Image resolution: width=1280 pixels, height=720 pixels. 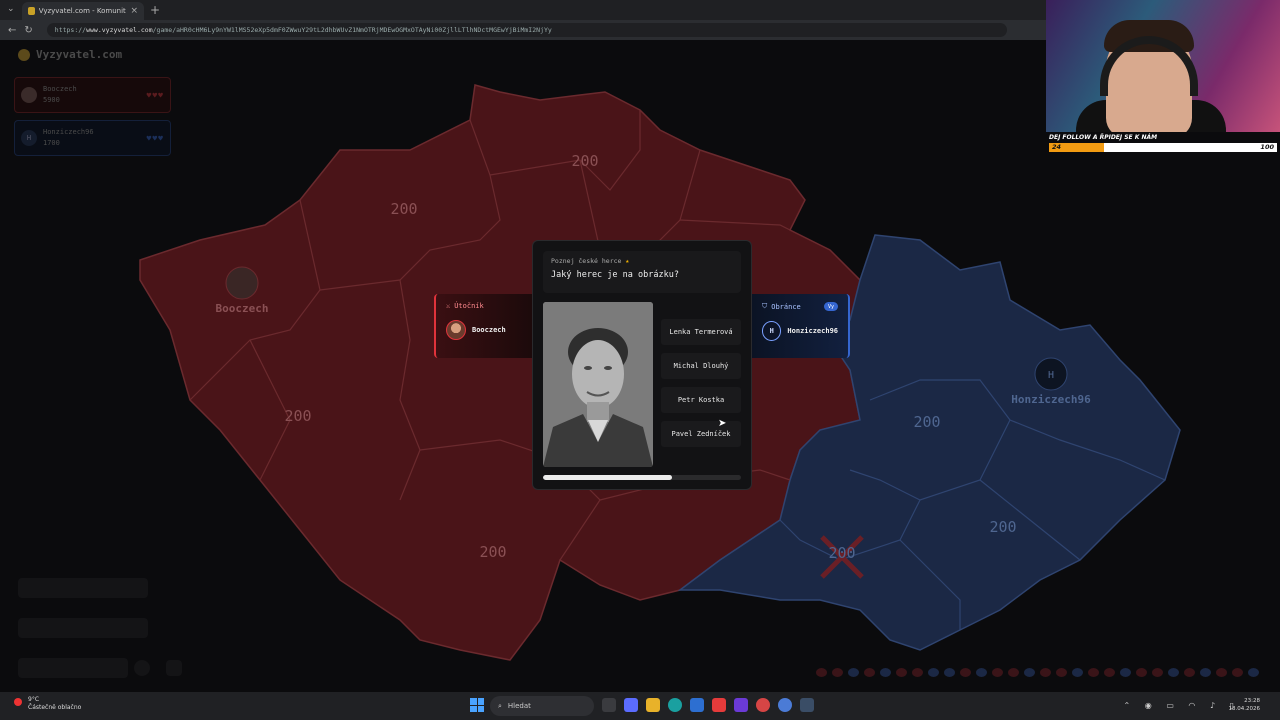 What do you see at coordinates (697, 705) in the screenshot?
I see `store-icon` at bounding box center [697, 705].